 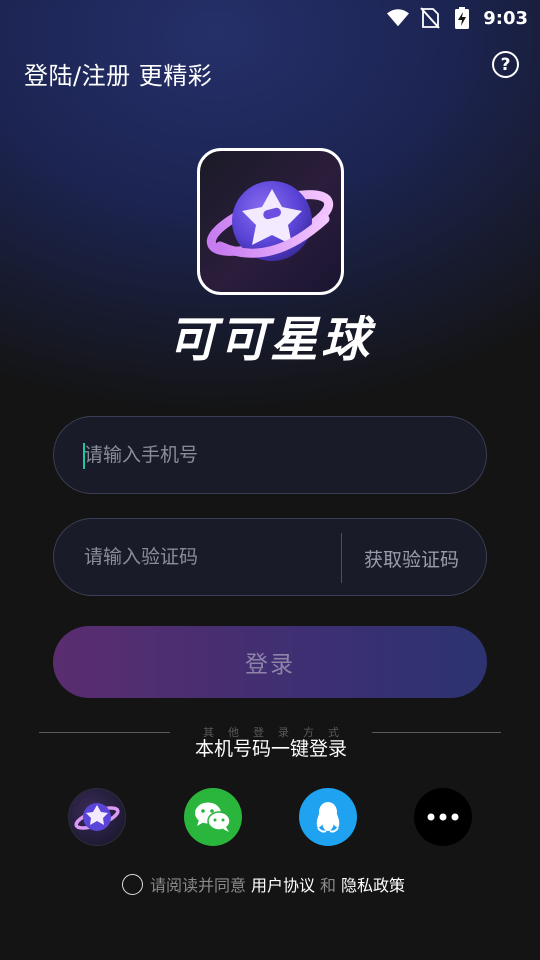 What do you see at coordinates (84, 456) in the screenshot?
I see `text-caret` at bounding box center [84, 456].